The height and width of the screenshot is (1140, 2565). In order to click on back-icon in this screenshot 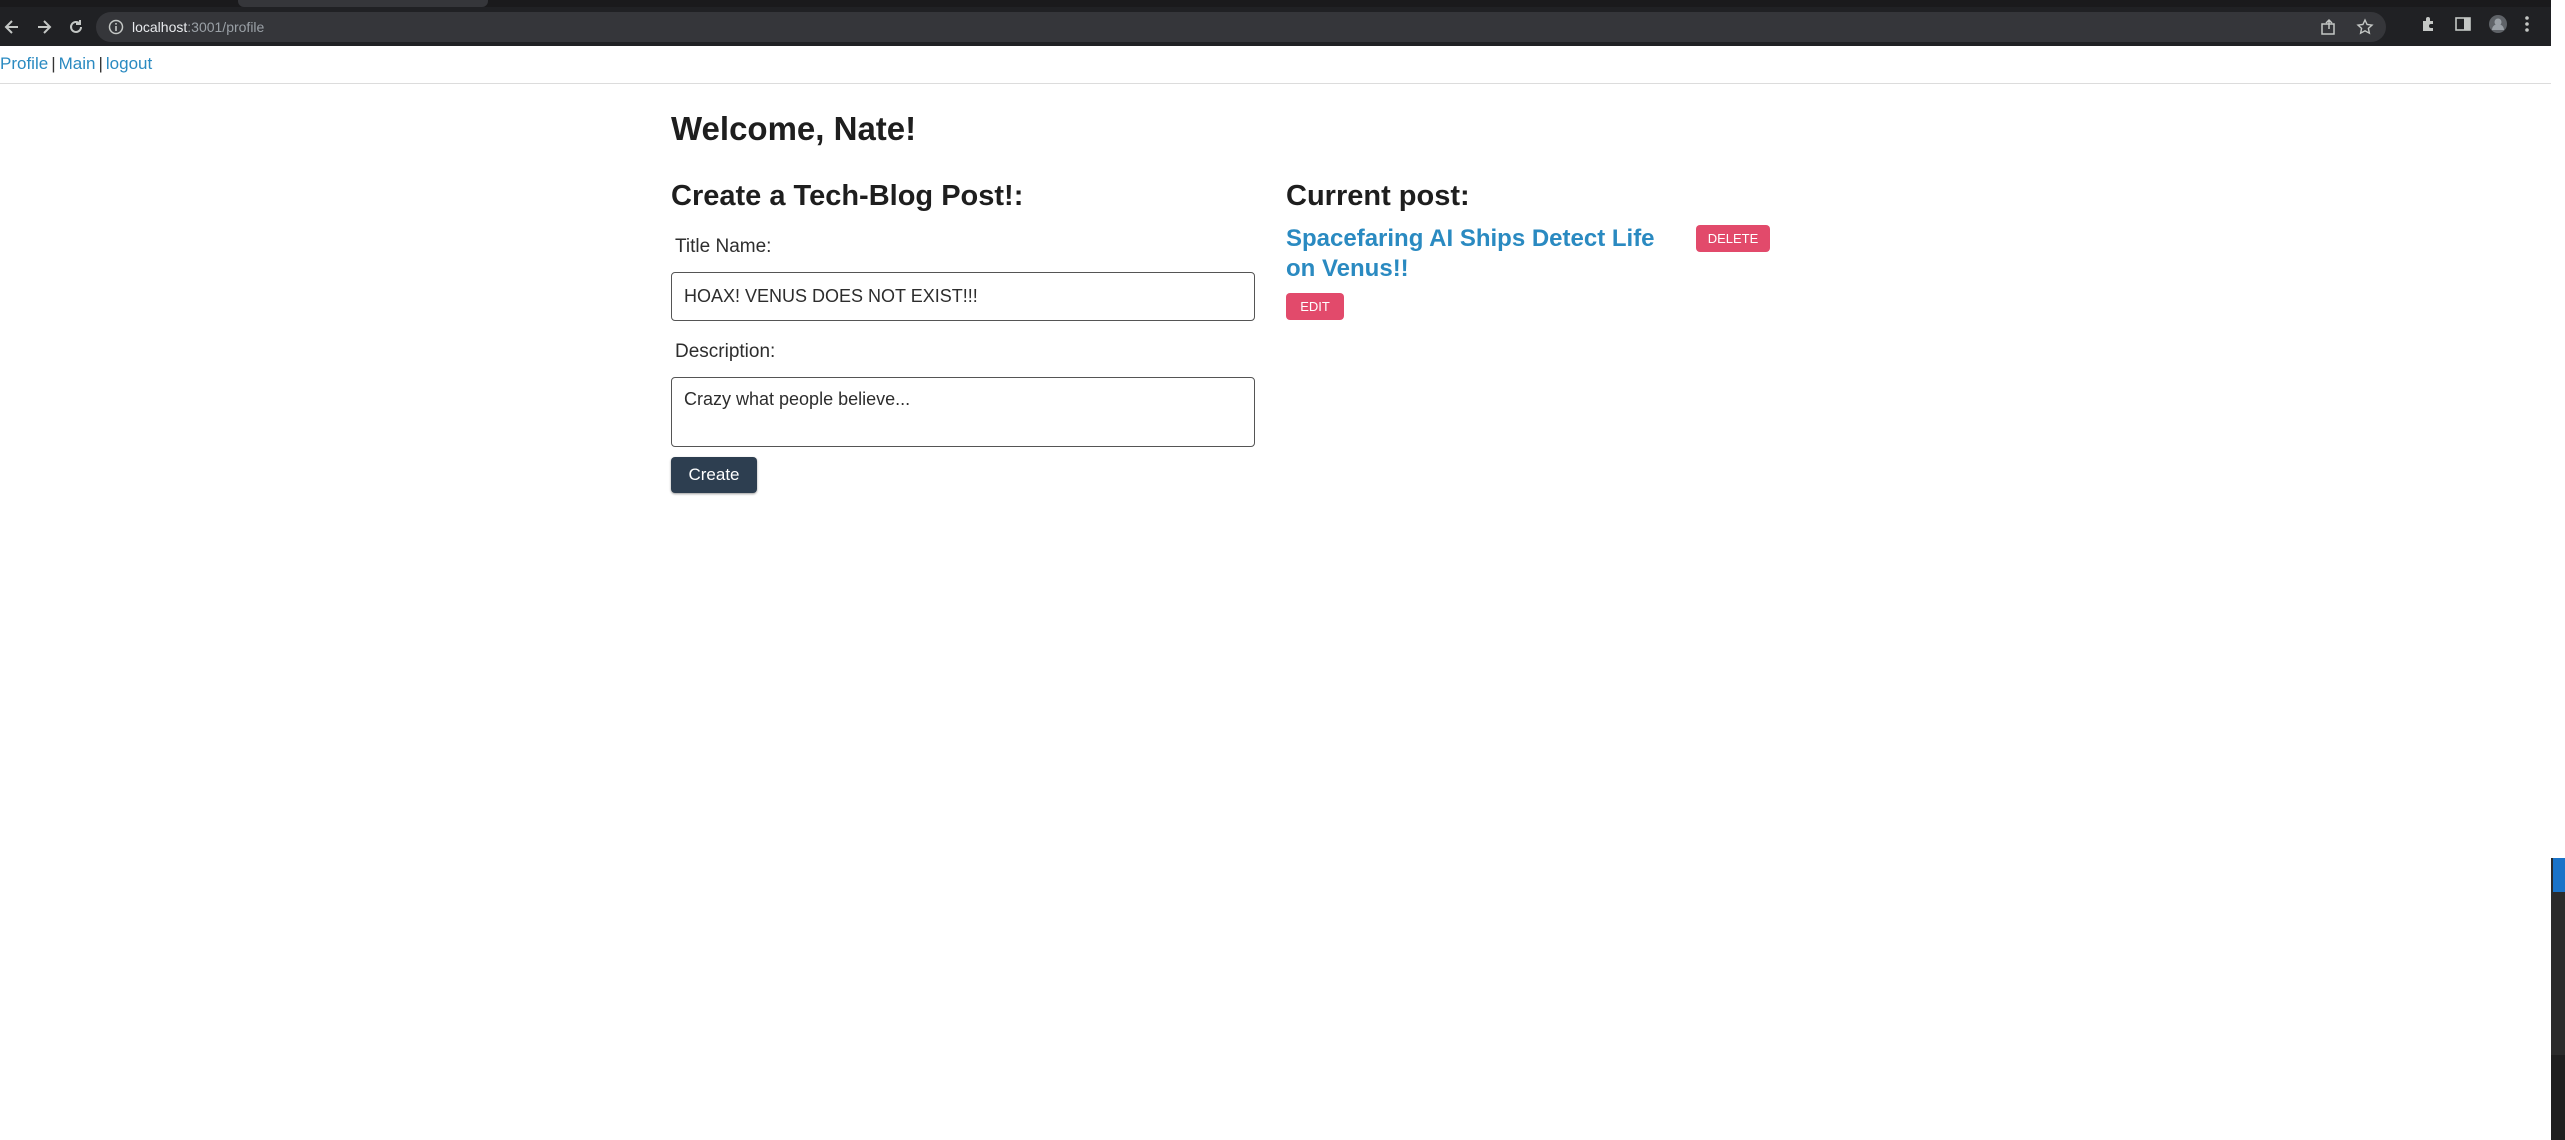, I will do `click(12, 27)`.